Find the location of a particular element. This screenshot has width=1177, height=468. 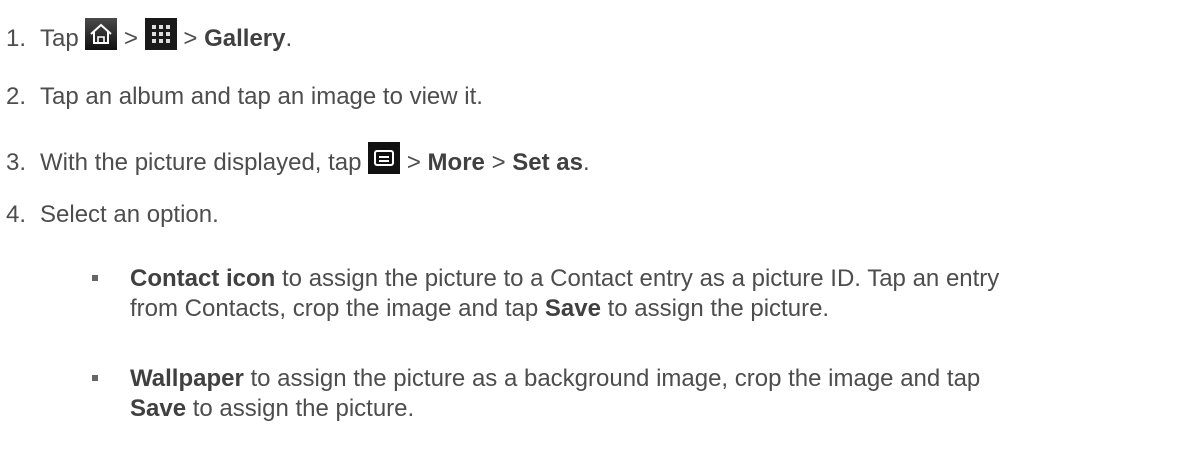

step-4: 4. Select an option. is located at coordinates (112, 214).